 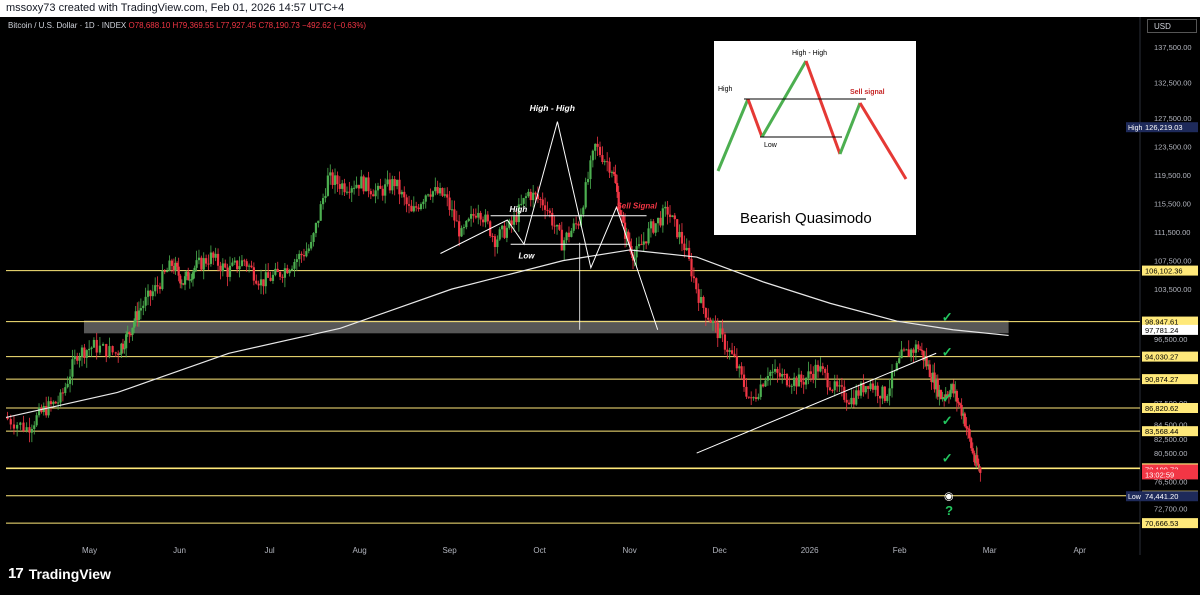 What do you see at coordinates (196, 25) in the screenshot?
I see `high-value: 79,369.55` at bounding box center [196, 25].